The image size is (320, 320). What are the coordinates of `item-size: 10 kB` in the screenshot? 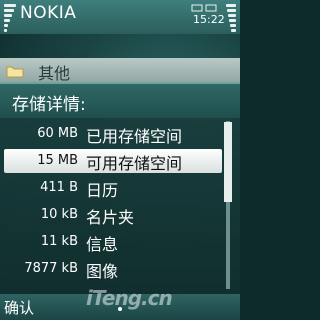 It's located at (59, 214).